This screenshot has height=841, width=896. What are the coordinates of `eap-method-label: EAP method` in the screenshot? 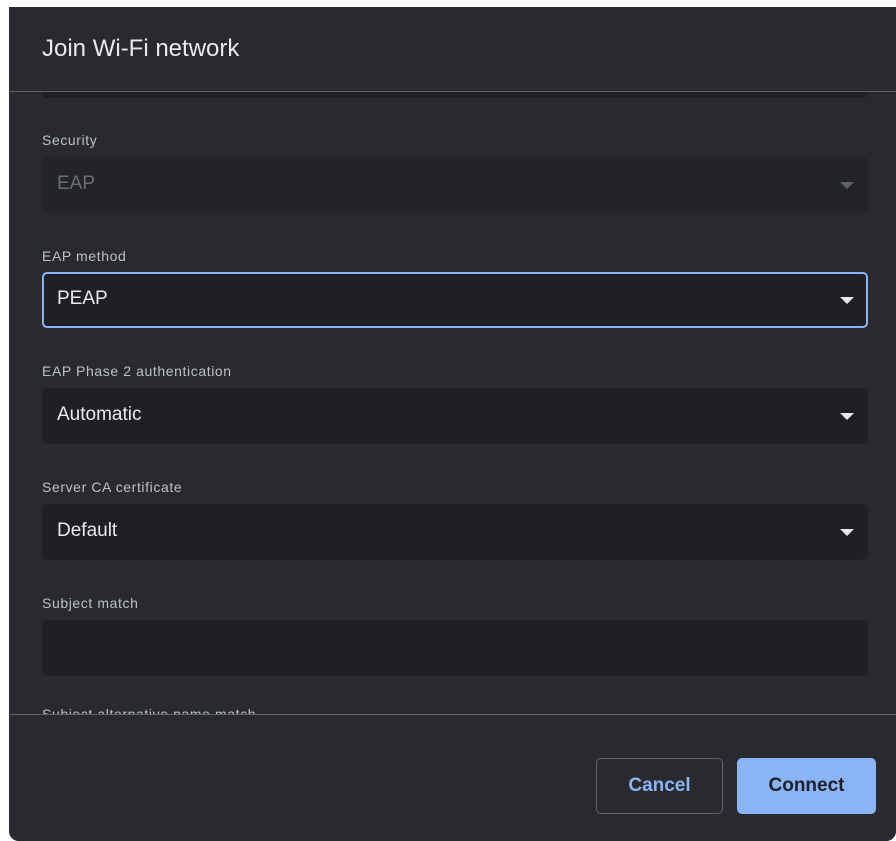 It's located at (84, 256).